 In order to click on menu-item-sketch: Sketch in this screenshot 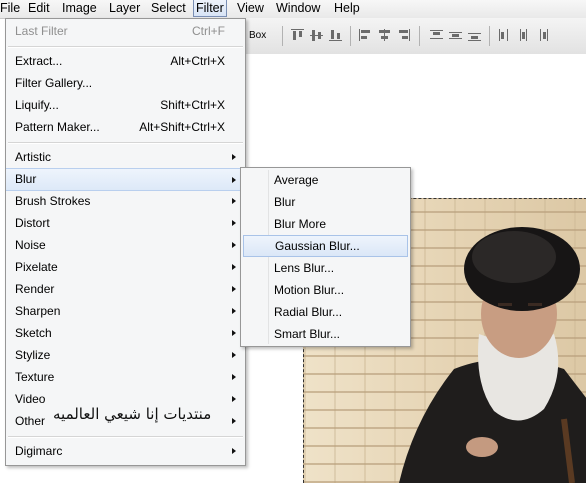, I will do `click(125, 333)`.